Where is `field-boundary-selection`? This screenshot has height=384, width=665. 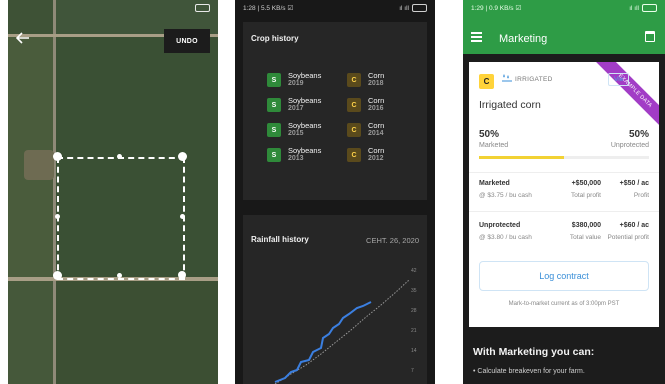
field-boundary-selection is located at coordinates (121, 218).